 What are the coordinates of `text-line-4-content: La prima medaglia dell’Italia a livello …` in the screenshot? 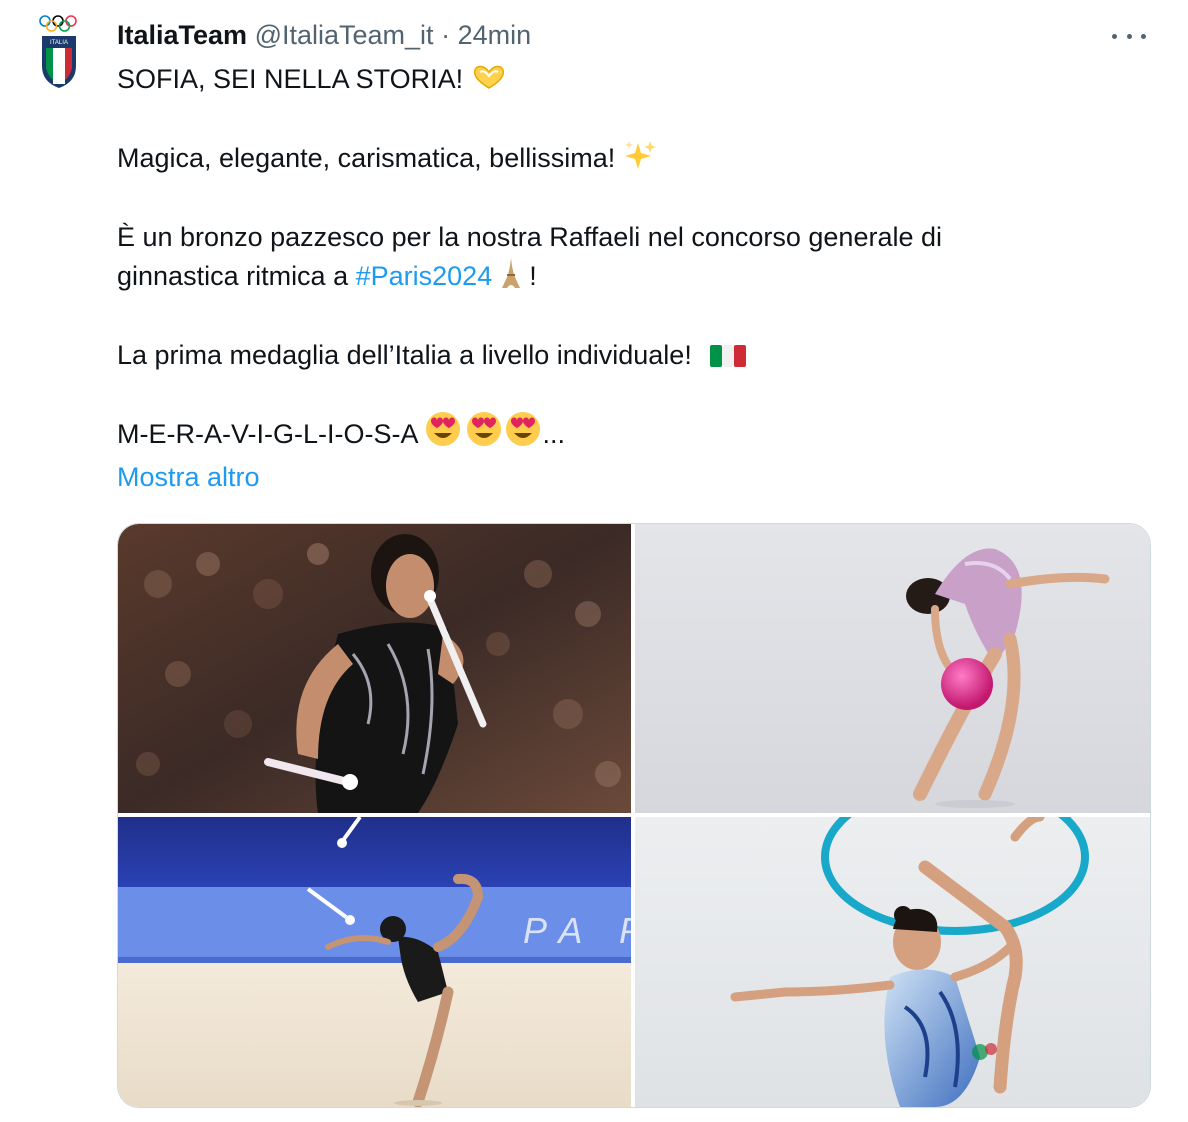 It's located at (404, 355).